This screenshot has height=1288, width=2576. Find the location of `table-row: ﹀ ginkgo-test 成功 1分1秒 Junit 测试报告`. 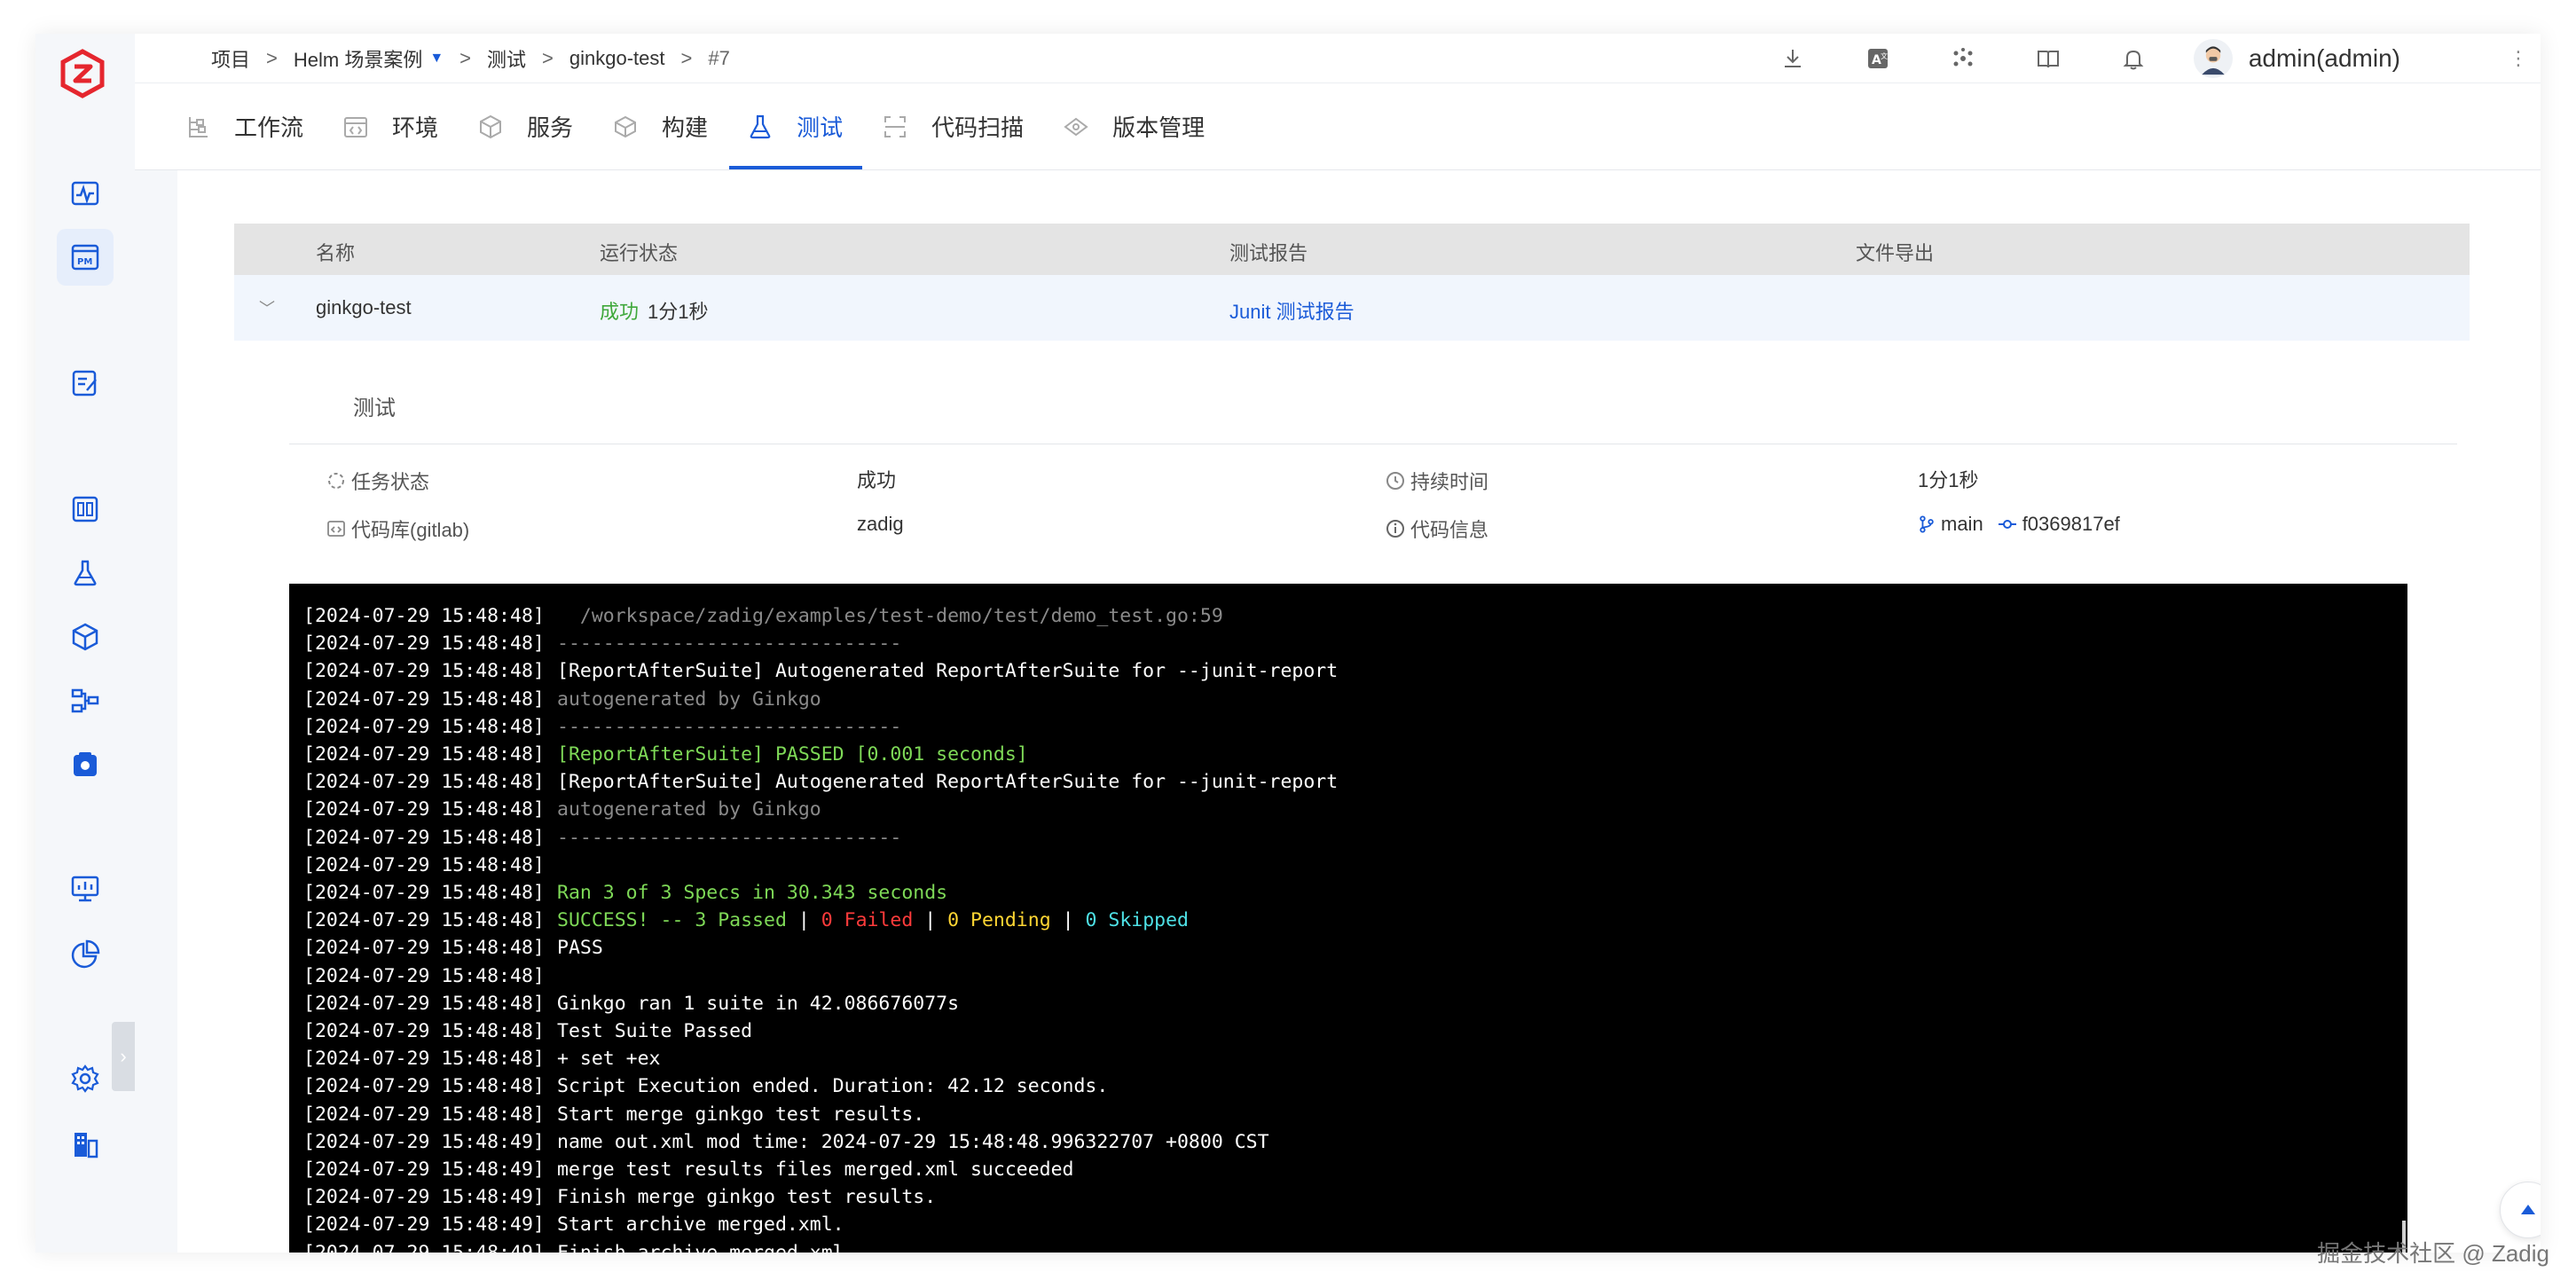

table-row: ﹀ ginkgo-test 成功 1分1秒 Junit 测试报告 is located at coordinates (1352, 308).